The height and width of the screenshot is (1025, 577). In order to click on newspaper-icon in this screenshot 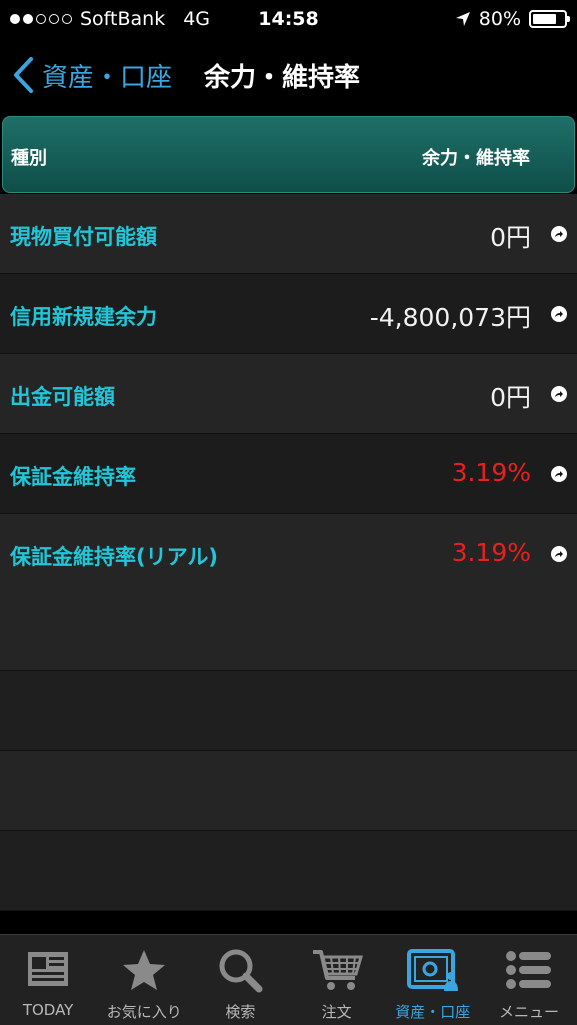, I will do `click(48, 969)`.